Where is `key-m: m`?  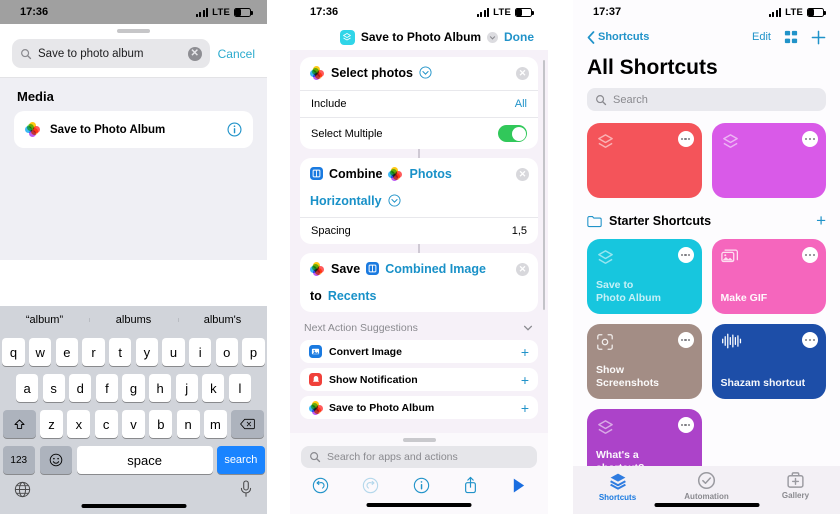 key-m: m is located at coordinates (215, 424).